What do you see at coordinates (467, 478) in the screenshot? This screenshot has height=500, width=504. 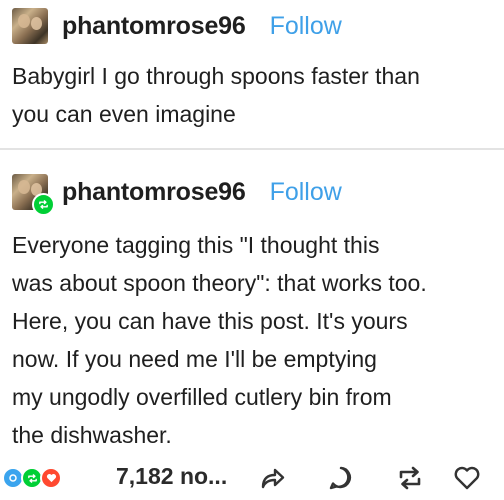 I see `heart-icon` at bounding box center [467, 478].